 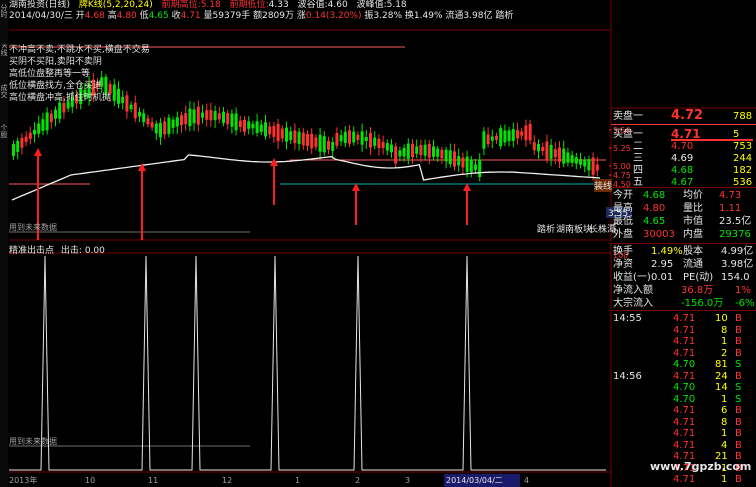 I want to click on stat-label: 流通, so click(x=693, y=264).